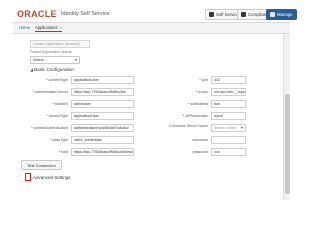 This screenshot has width=320, height=240. What do you see at coordinates (102, 104) in the screenshot?
I see `field-input: adminuser` at bounding box center [102, 104].